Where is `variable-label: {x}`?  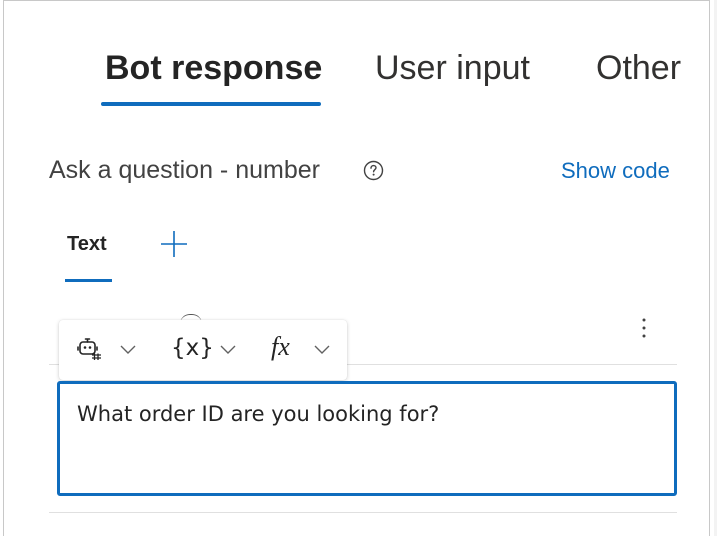
variable-label: {x} is located at coordinates (192, 348).